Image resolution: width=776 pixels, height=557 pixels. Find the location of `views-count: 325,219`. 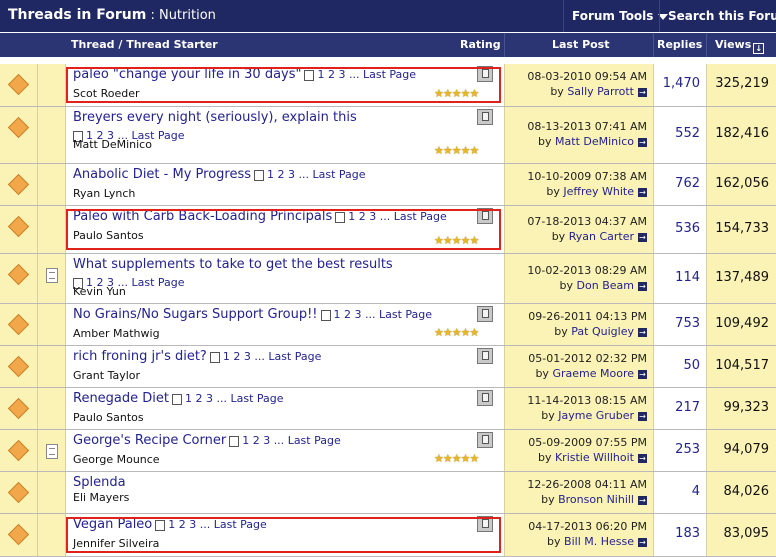

views-count: 325,219 is located at coordinates (742, 83).